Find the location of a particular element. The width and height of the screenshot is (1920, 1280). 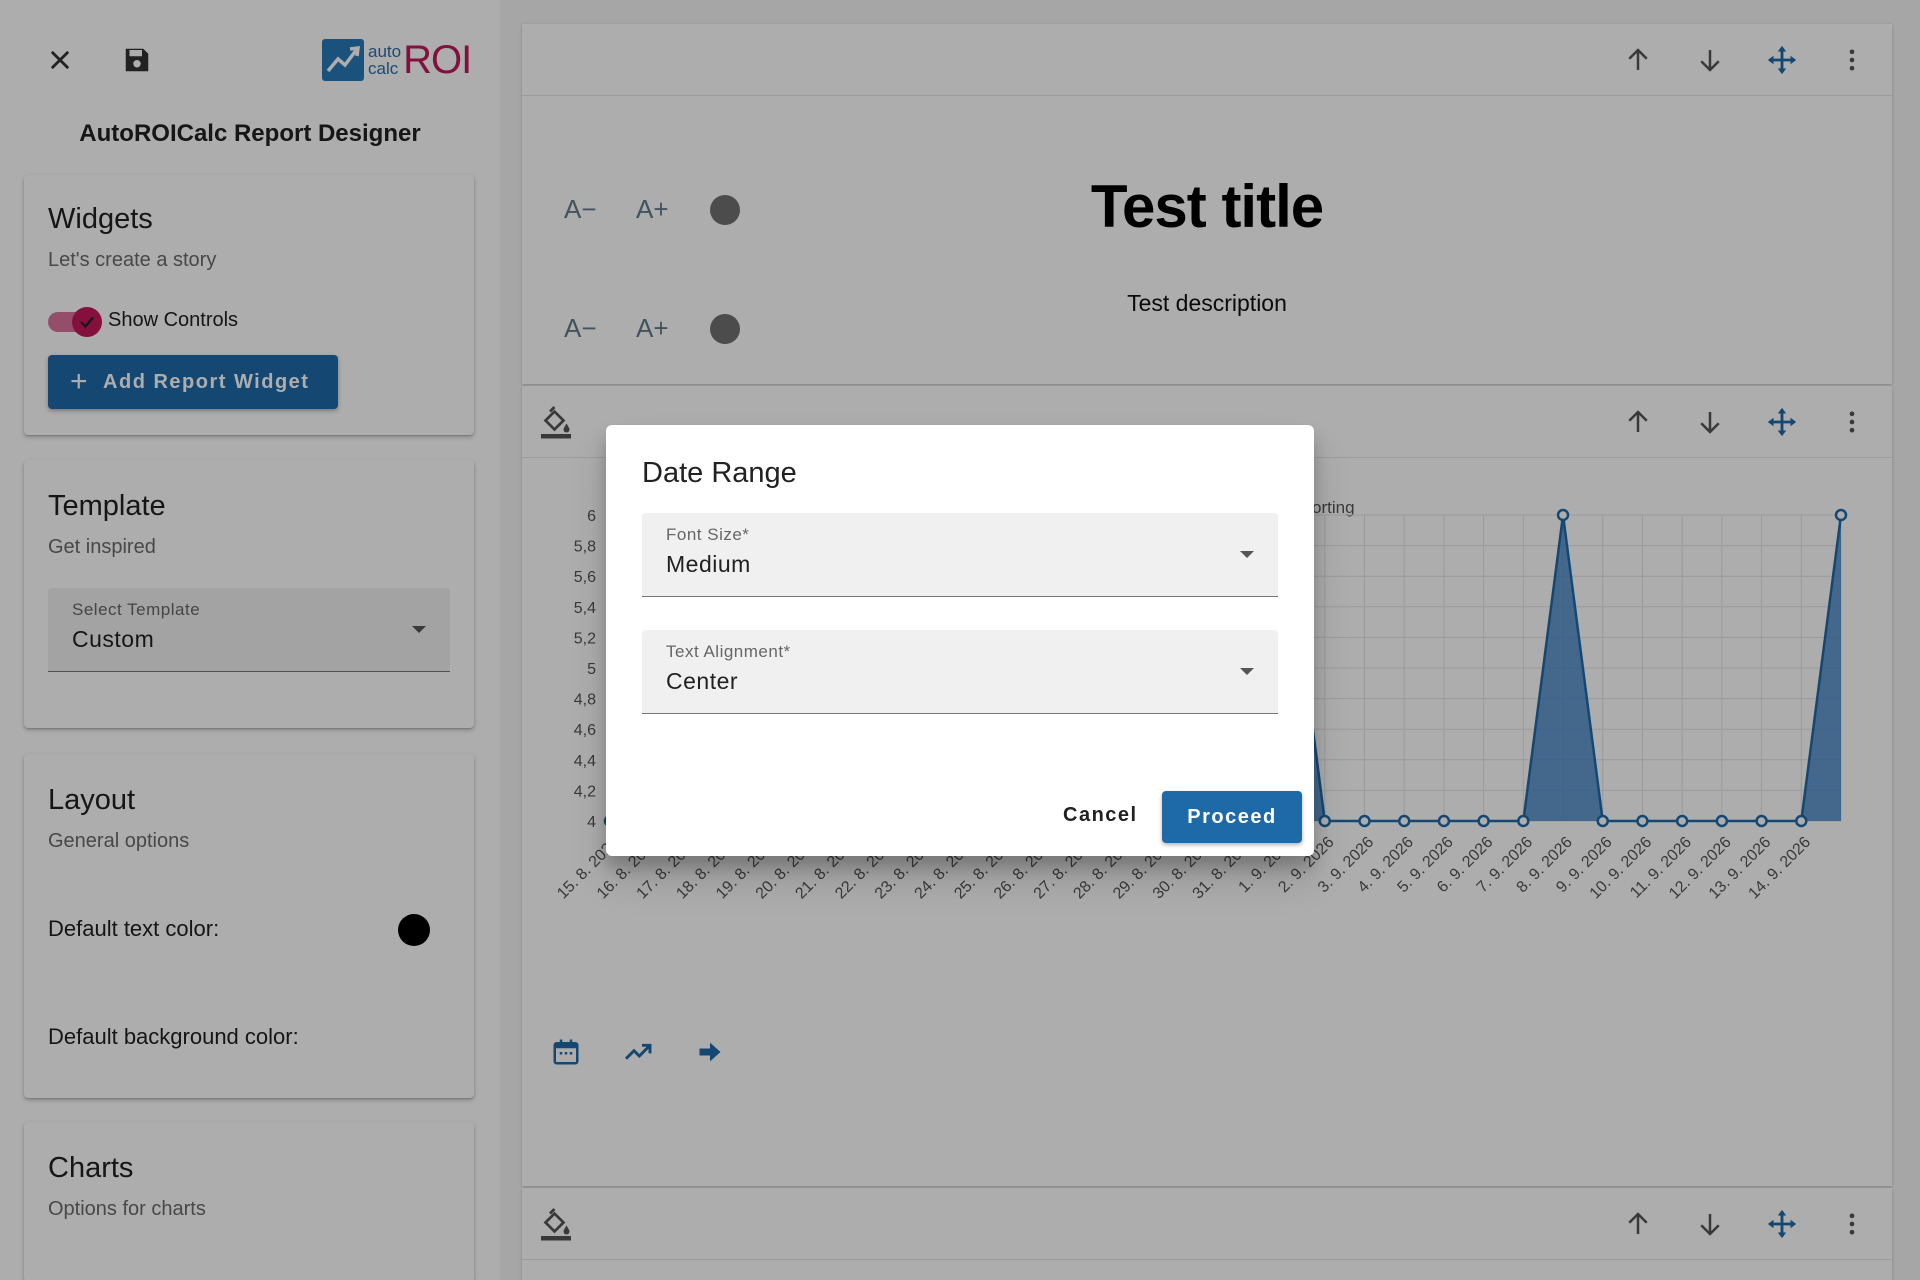

dialog-title: Date Range is located at coordinates (719, 473).